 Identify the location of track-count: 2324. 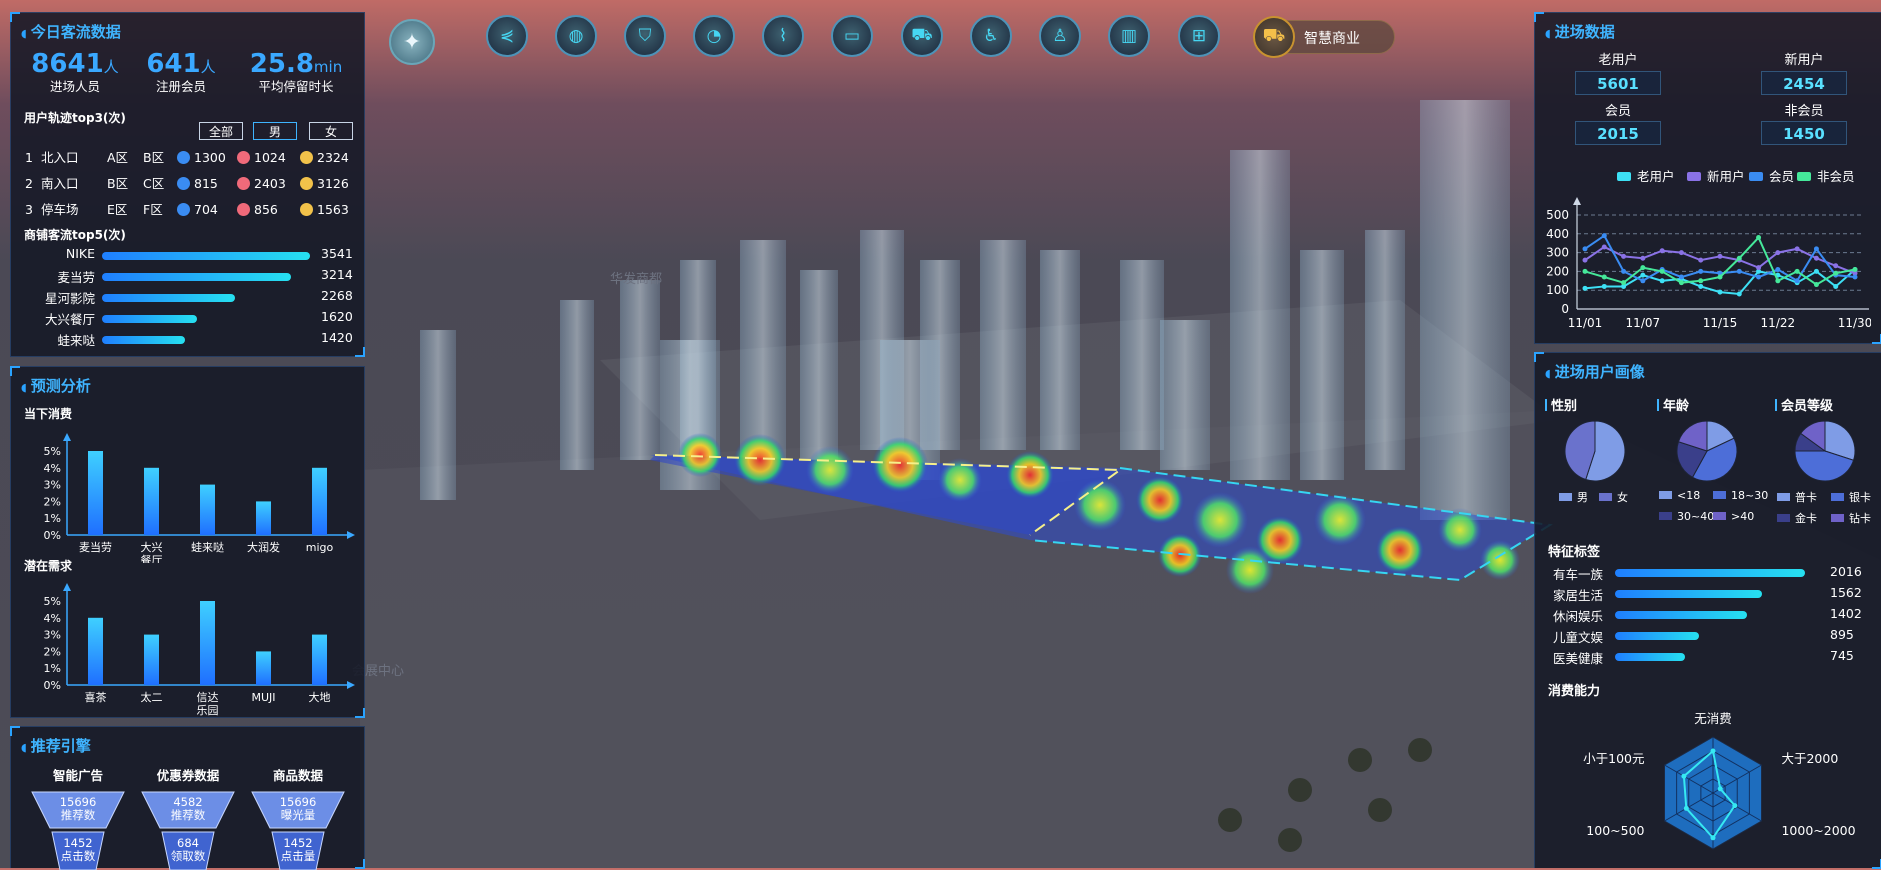
(324, 158).